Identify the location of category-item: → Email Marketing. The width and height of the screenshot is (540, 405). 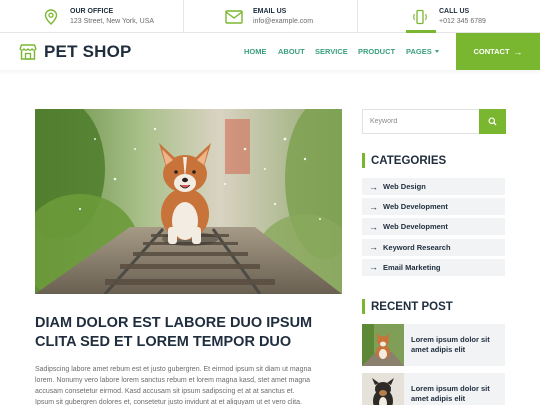
(433, 267).